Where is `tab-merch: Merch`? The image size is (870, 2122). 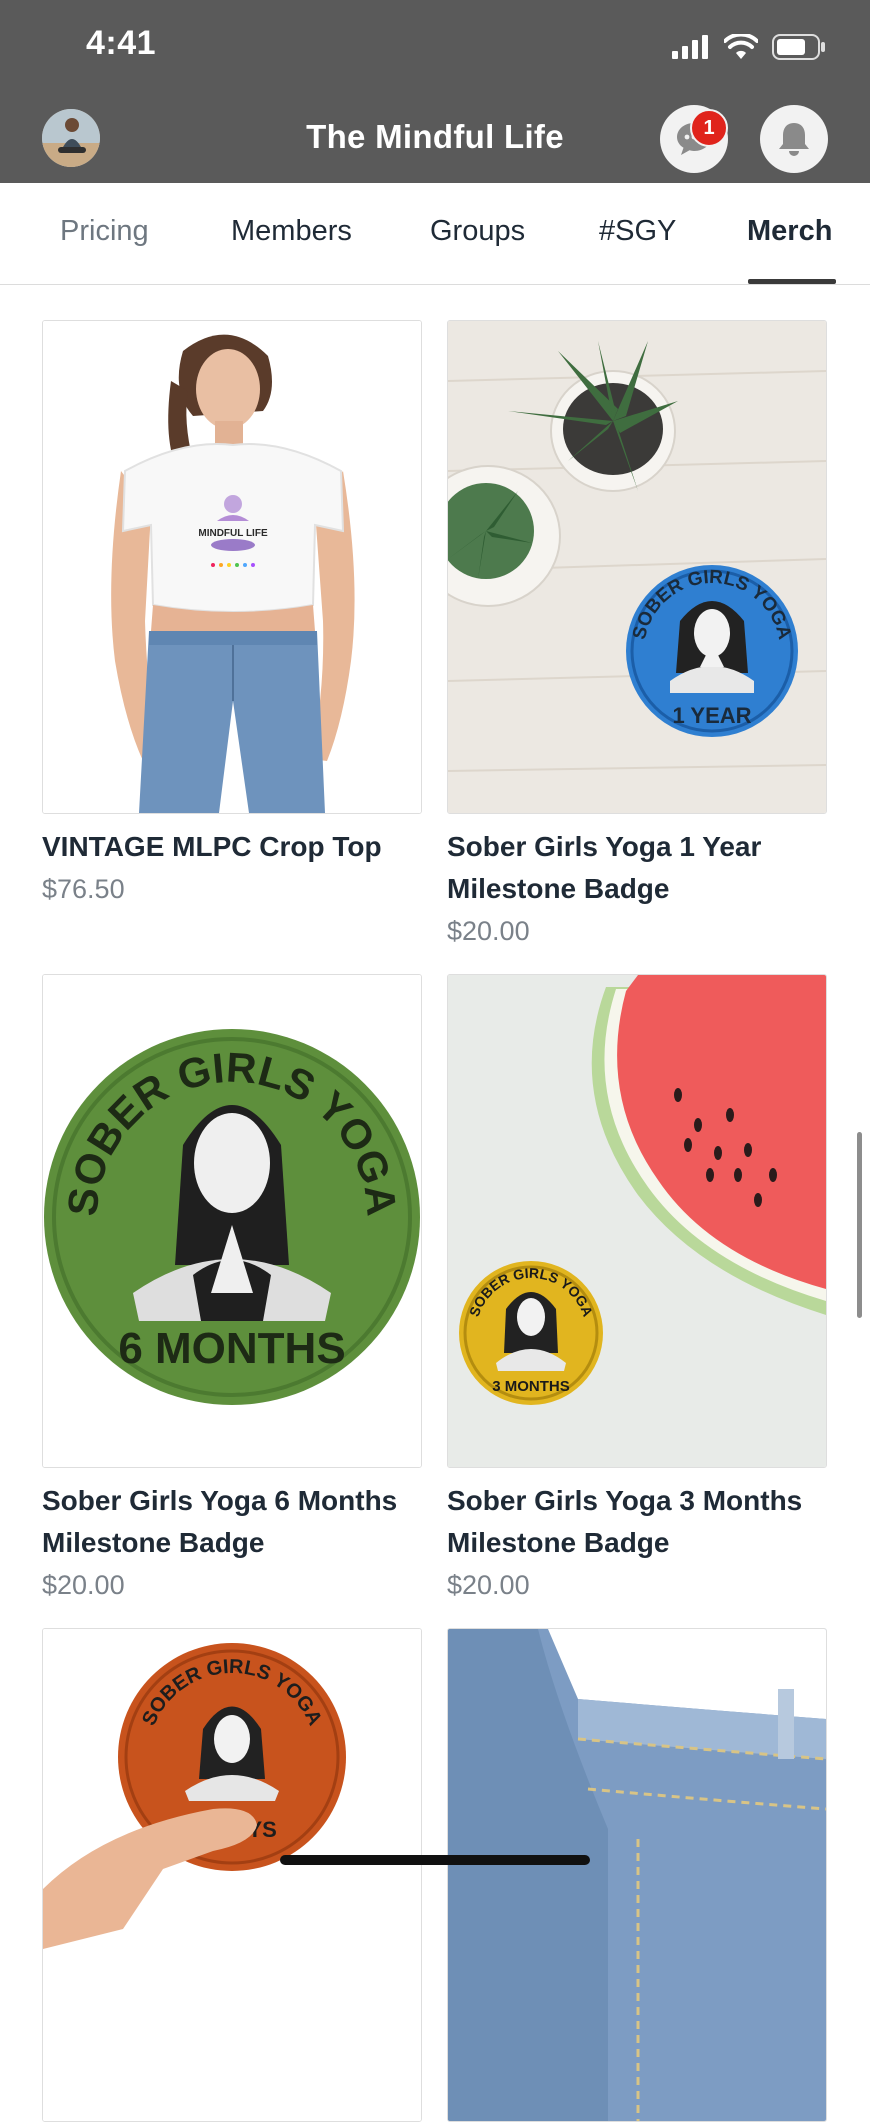 tab-merch: Merch is located at coordinates (789, 231).